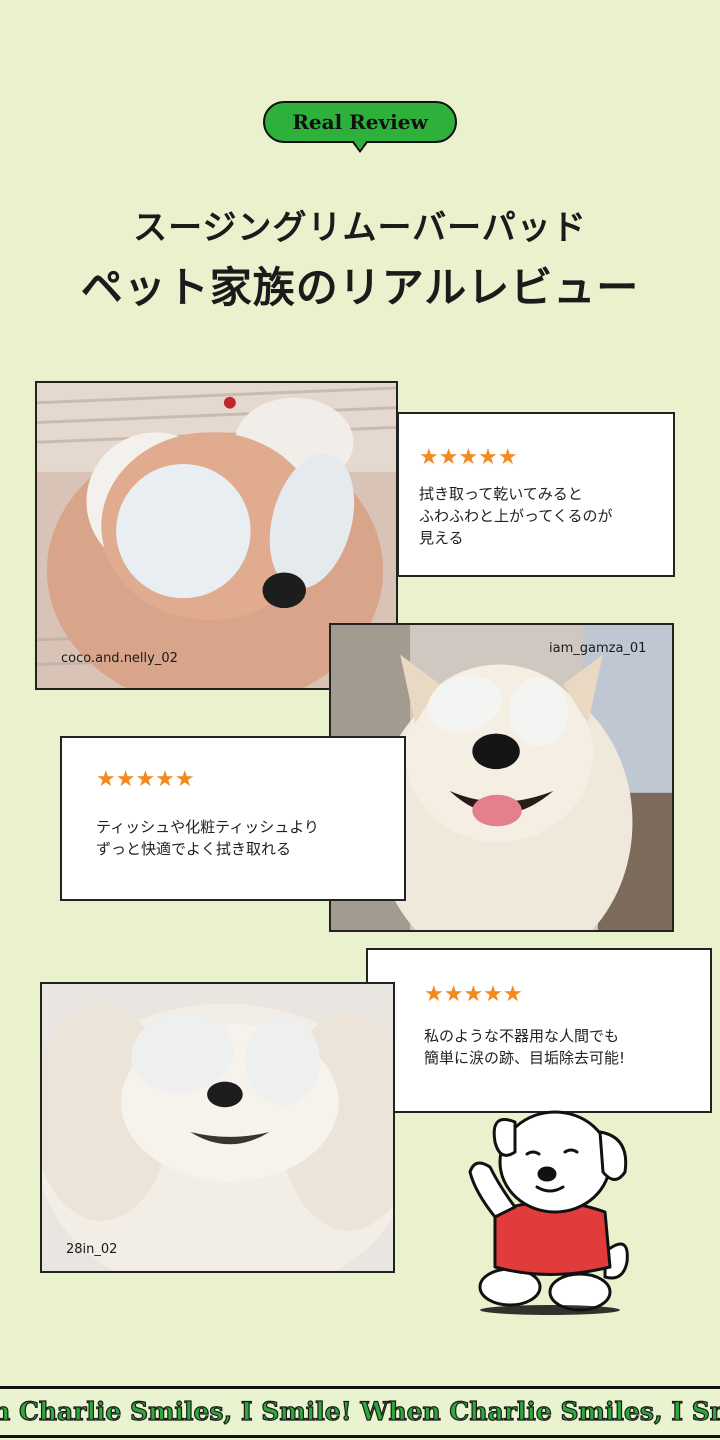 Image resolution: width=720 pixels, height=1440 pixels. What do you see at coordinates (516, 516) in the screenshot?
I see `review-text-1: 拭き取って乾いてみると ふわふわと上がってくるのが 見える` at bounding box center [516, 516].